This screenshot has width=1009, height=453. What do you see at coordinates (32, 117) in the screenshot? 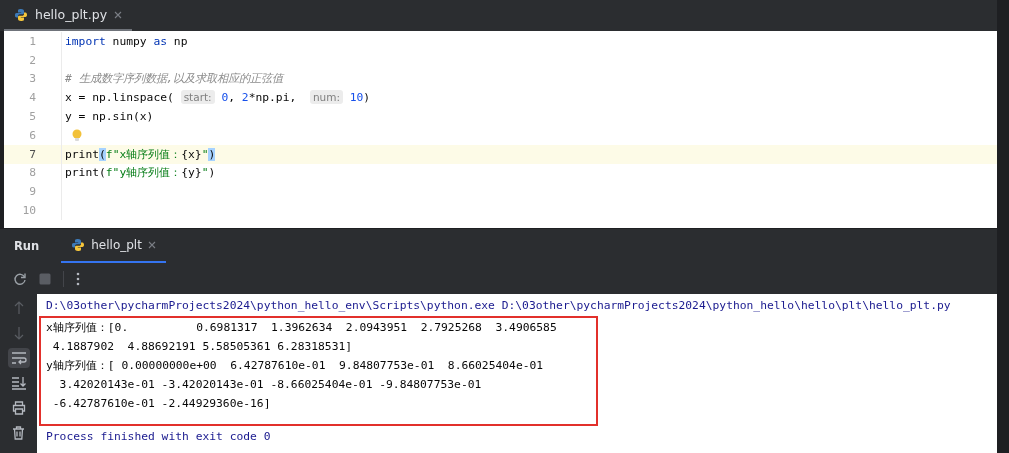
I see `line-number: 5` at bounding box center [32, 117].